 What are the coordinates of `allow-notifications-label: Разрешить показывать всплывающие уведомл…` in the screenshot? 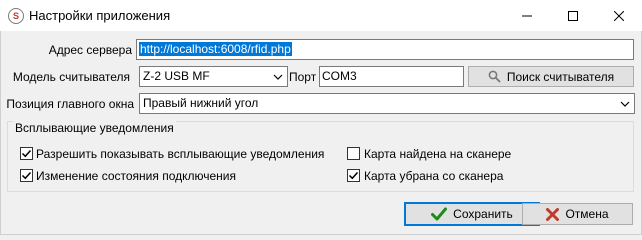 It's located at (180, 154).